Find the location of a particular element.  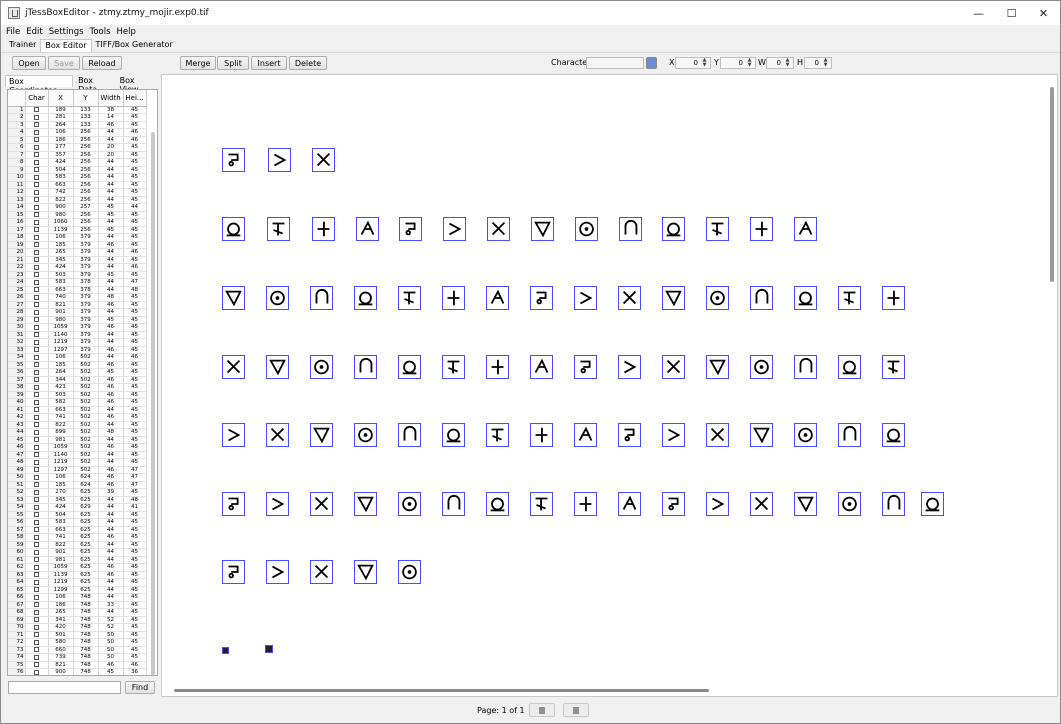

coord-cell: 420 is located at coordinates (61, 627).